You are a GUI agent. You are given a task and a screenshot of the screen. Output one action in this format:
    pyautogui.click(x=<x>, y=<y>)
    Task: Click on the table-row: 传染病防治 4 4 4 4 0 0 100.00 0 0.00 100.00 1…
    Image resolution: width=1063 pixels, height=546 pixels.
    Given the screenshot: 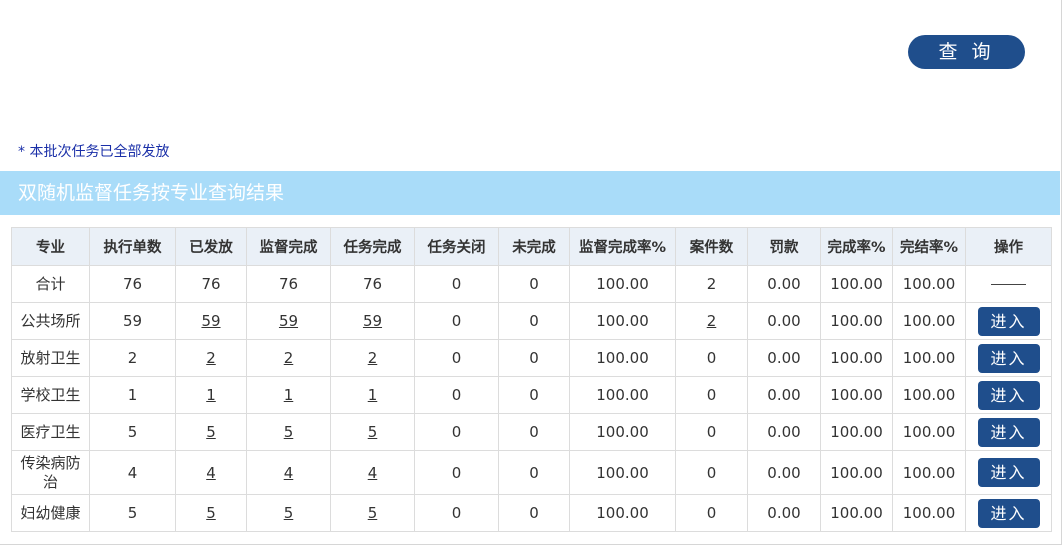 What is the action you would take?
    pyautogui.click(x=531, y=472)
    